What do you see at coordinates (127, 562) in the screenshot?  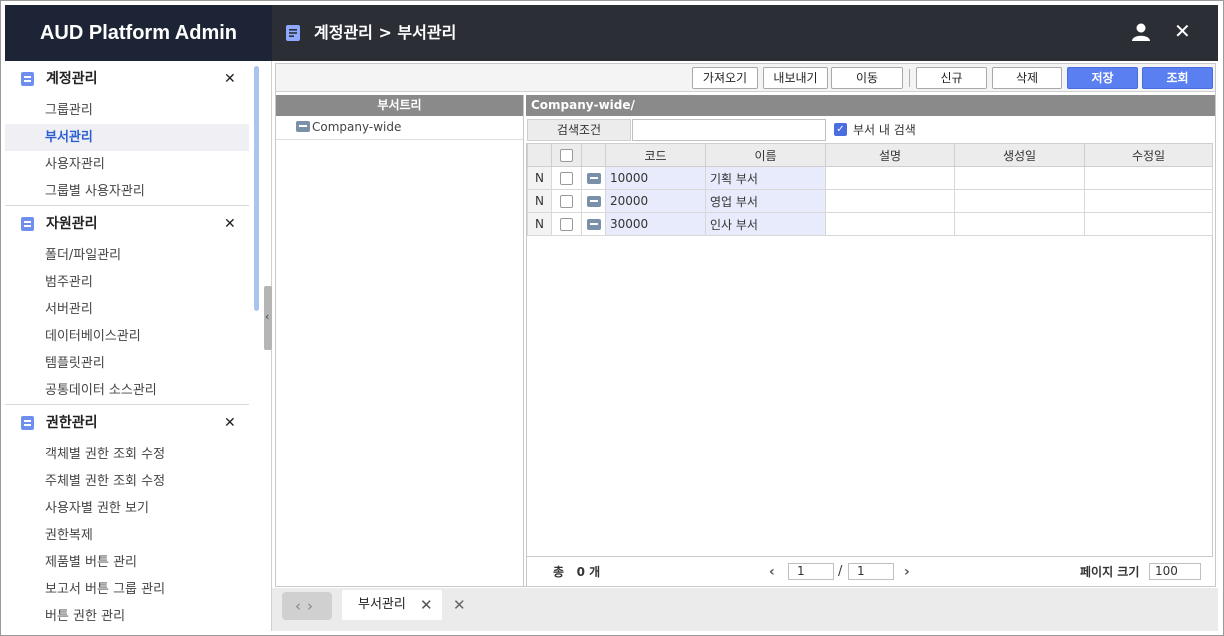 I see `sidebar-item: 제품별 버튼 관리` at bounding box center [127, 562].